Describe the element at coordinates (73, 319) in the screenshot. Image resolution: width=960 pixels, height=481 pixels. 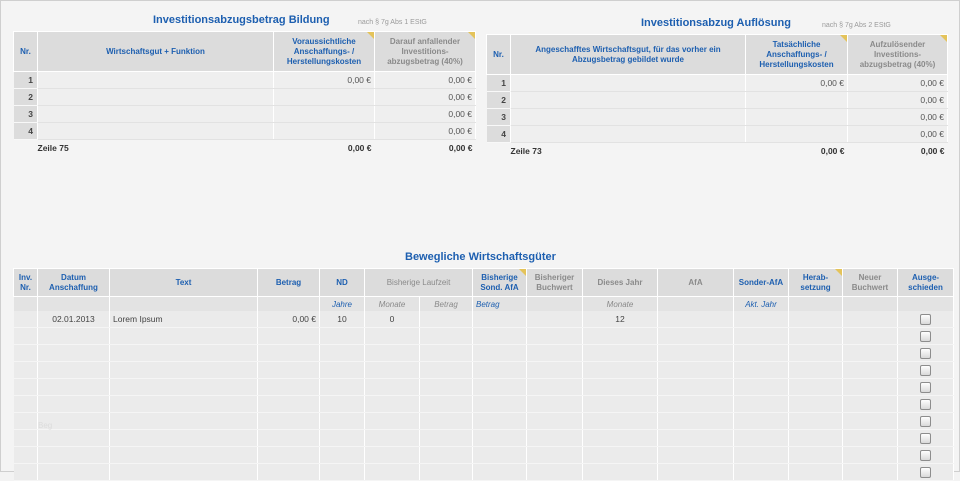
I see `datum-cell: 02.01.2013` at that location.